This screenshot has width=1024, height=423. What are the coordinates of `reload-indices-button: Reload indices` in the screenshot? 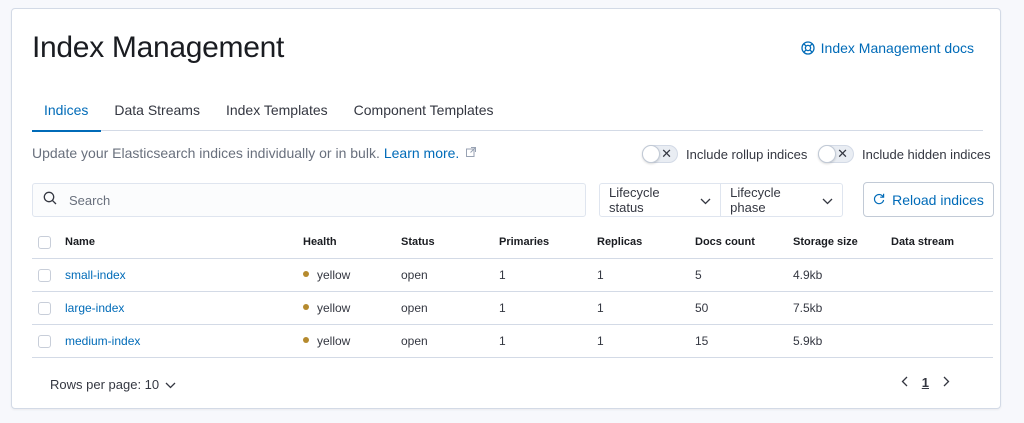 It's located at (928, 199).